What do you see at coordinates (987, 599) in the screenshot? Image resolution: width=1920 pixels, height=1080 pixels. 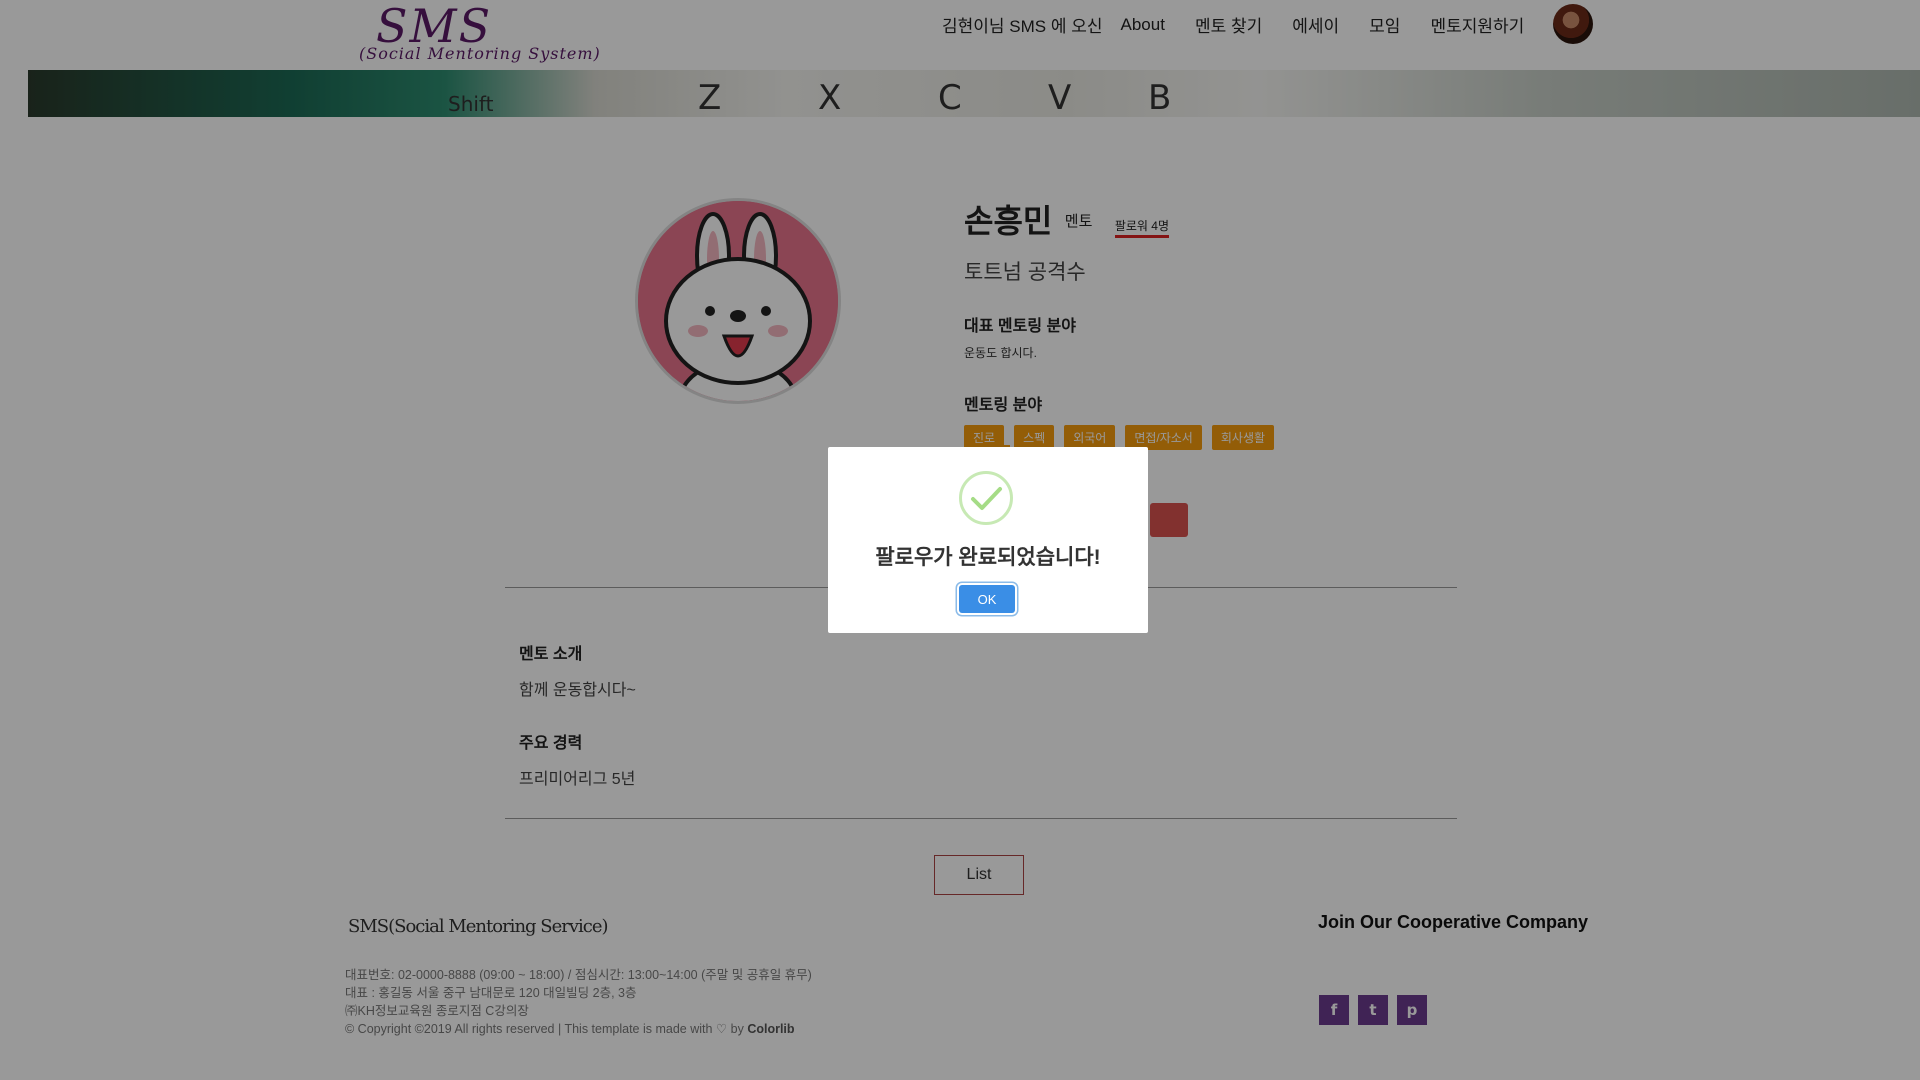 I see `ok-button: OK` at bounding box center [987, 599].